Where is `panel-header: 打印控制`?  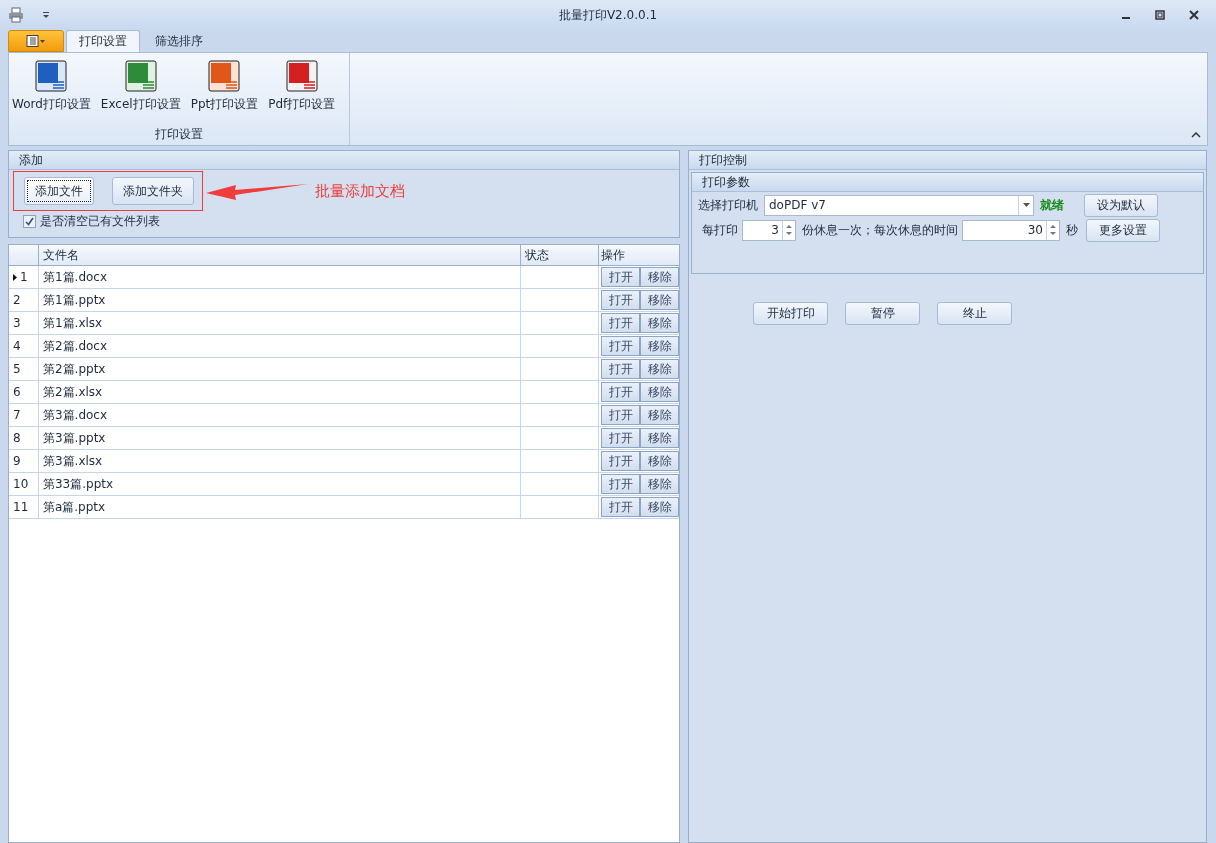
panel-header: 打印控制 is located at coordinates (947, 160).